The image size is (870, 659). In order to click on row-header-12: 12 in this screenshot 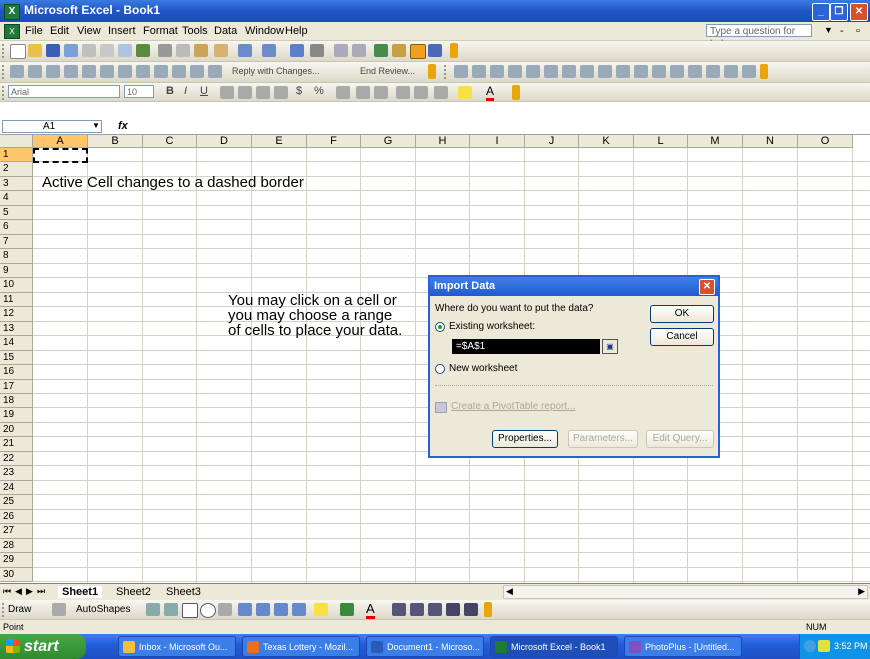, I will do `click(16, 314)`.